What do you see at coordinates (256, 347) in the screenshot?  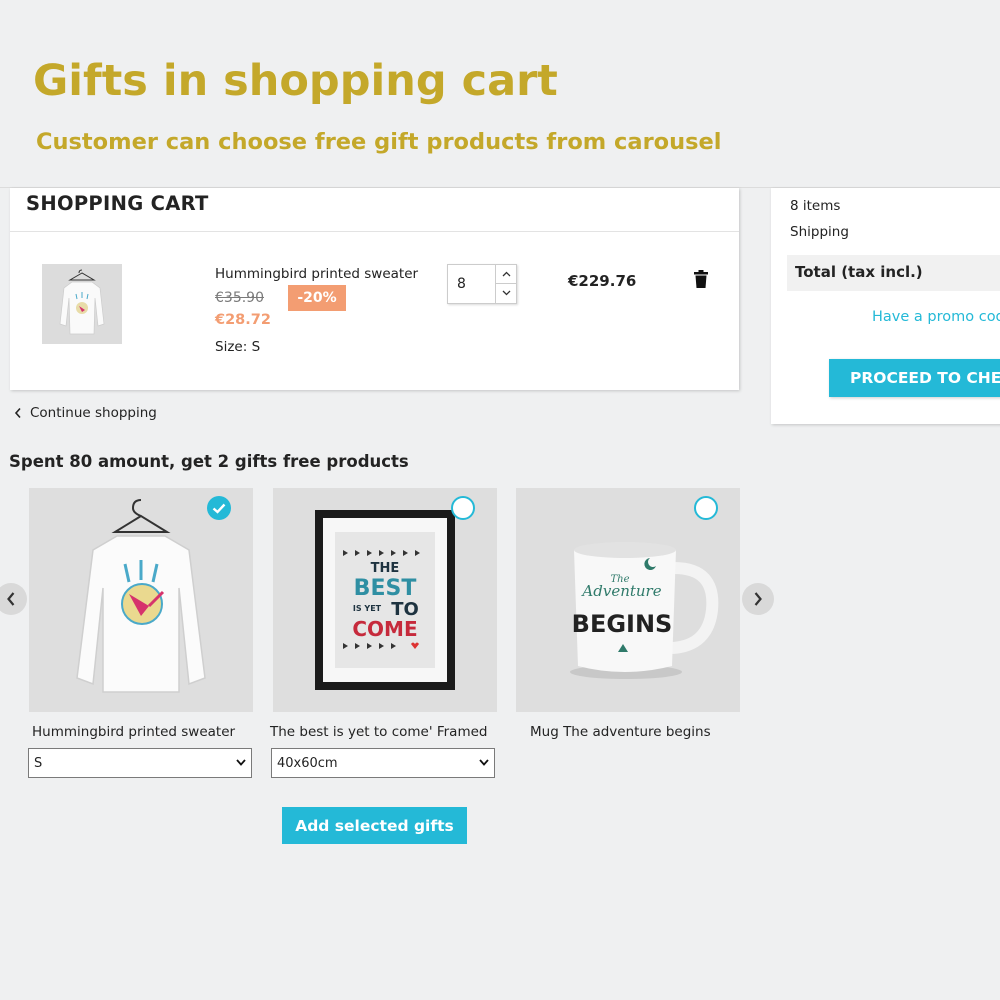 I see `size-value: S` at bounding box center [256, 347].